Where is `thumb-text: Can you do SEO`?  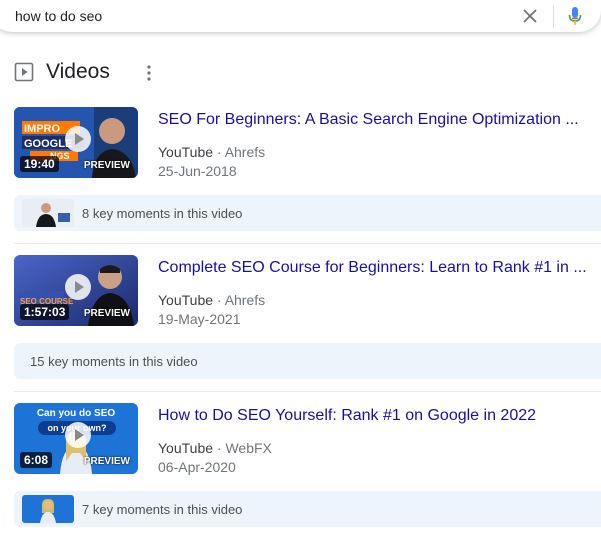
thumb-text: Can you do SEO is located at coordinates (76, 413).